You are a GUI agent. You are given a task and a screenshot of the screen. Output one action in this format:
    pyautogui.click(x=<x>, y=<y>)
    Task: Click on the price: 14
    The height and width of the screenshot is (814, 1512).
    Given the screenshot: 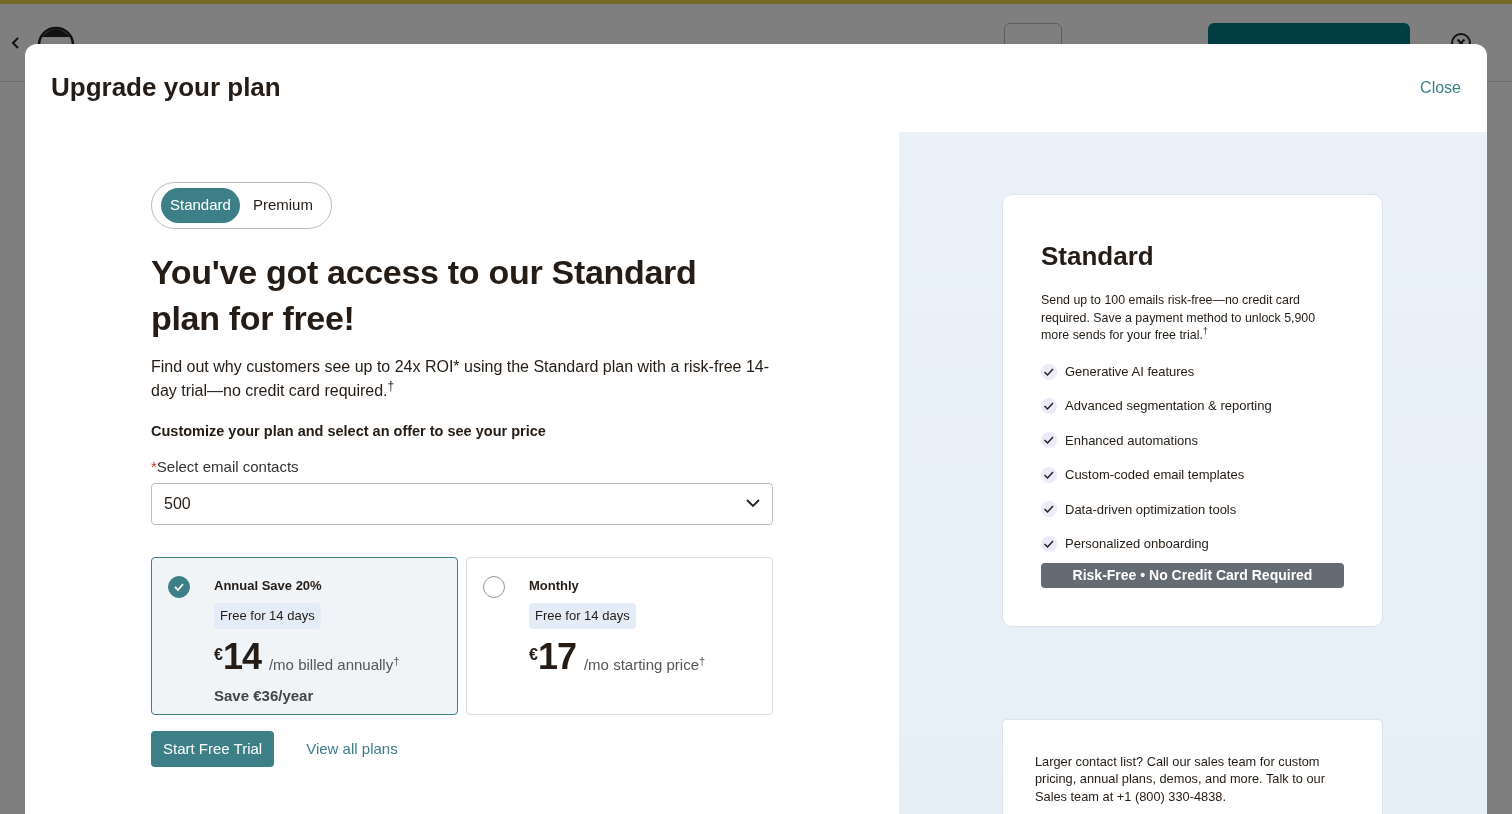 What is the action you would take?
    pyautogui.click(x=241, y=656)
    